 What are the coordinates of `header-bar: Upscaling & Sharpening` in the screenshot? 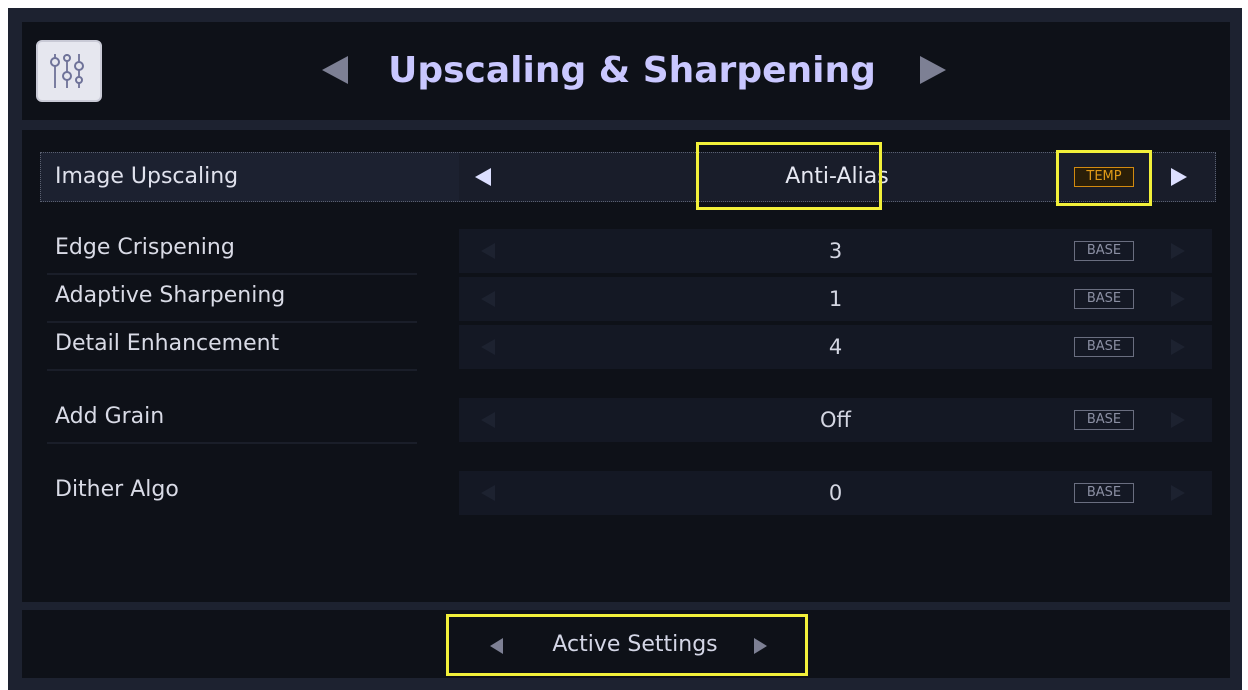 It's located at (626, 71).